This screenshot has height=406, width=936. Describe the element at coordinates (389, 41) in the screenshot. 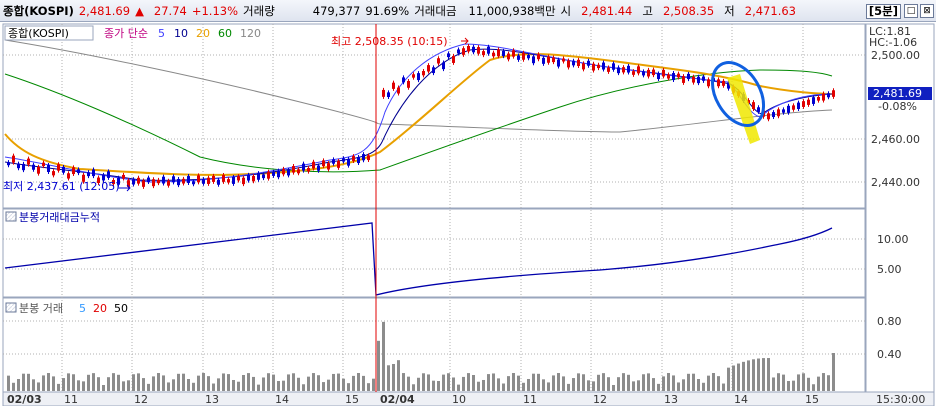

I see `max-price-label: 최고 2,508.35 (10:15)` at that location.